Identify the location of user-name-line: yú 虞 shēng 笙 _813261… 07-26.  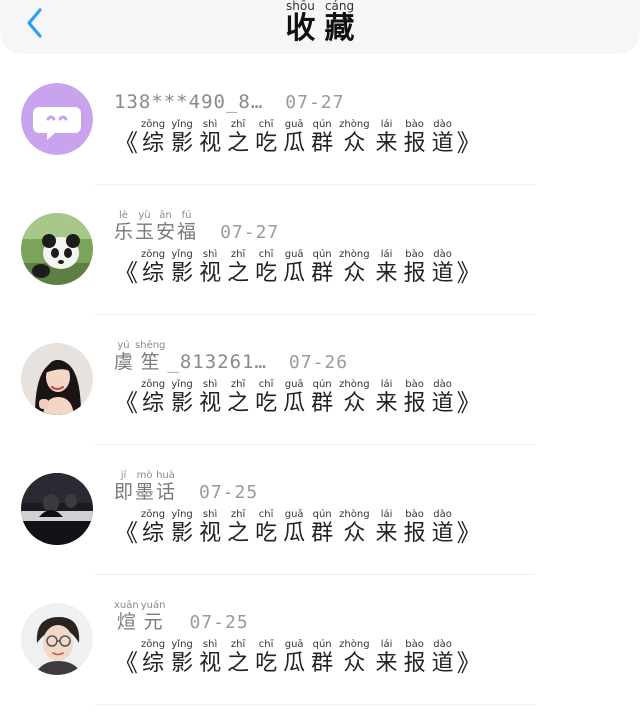
(231, 357).